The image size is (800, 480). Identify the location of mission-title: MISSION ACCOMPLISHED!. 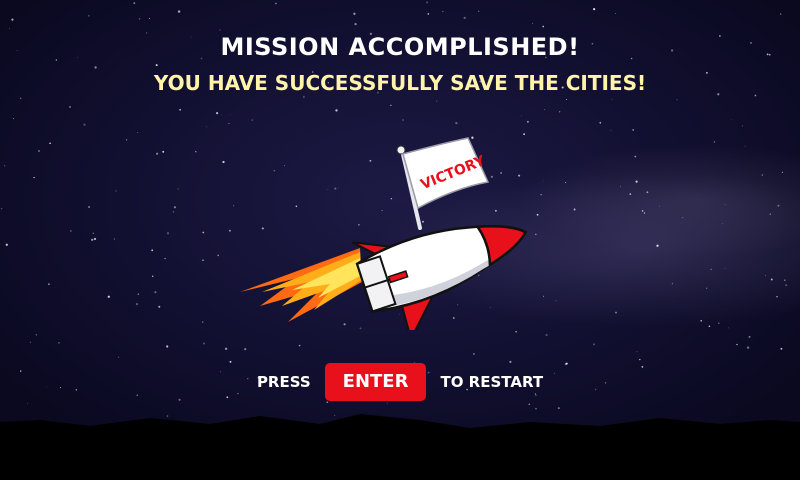
(400, 47).